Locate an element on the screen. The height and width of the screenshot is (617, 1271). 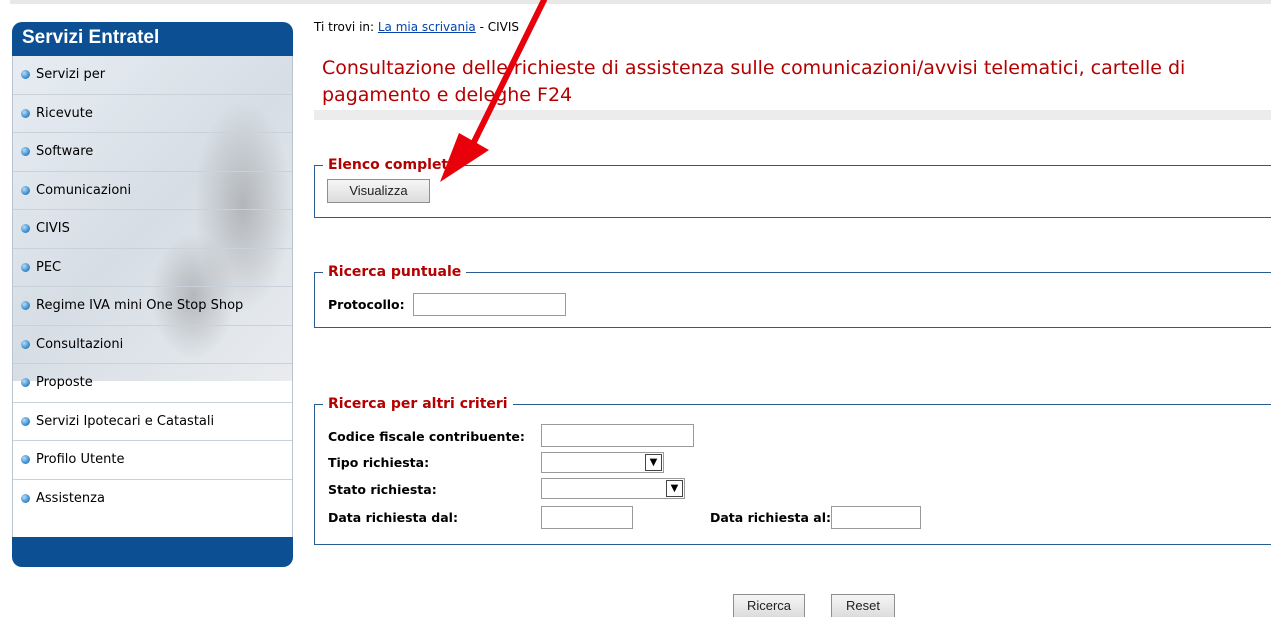
top-rule is located at coordinates (640, 2).